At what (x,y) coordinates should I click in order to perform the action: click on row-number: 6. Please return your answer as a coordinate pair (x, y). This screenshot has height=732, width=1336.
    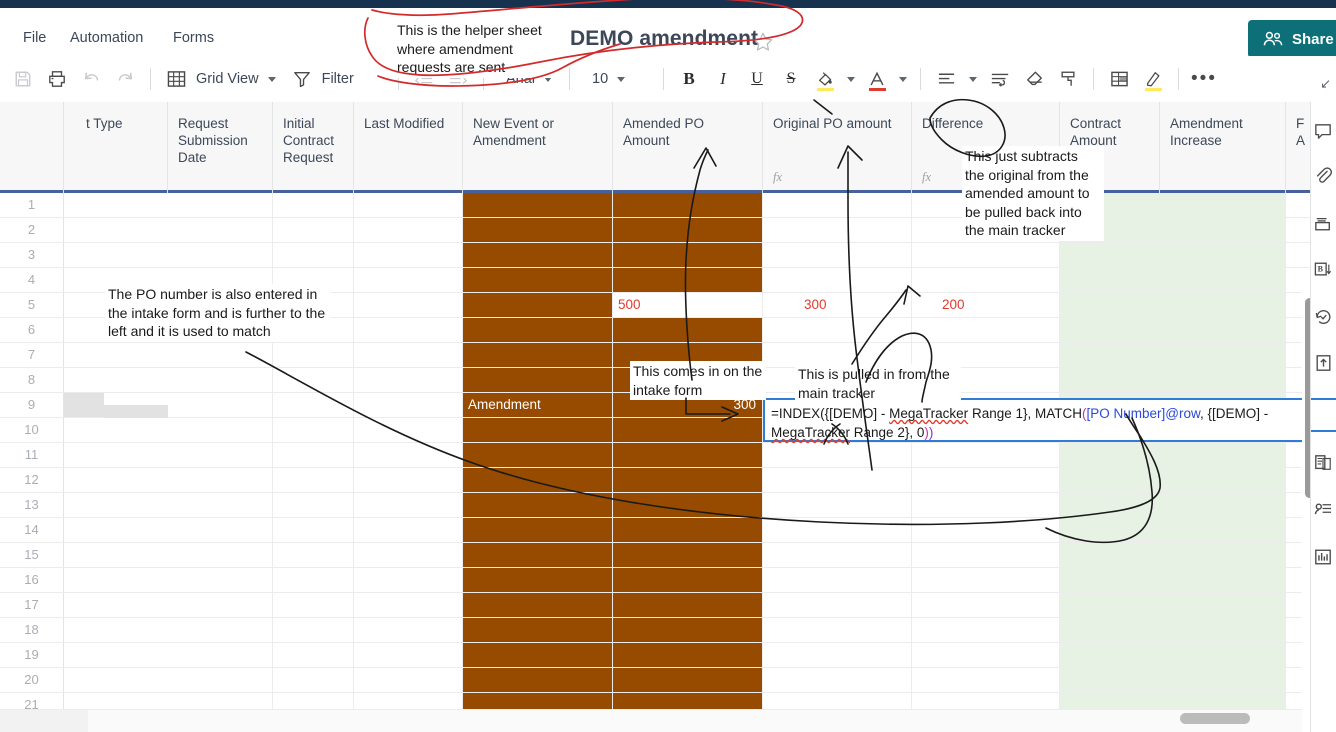
    Looking at the image, I should click on (32, 330).